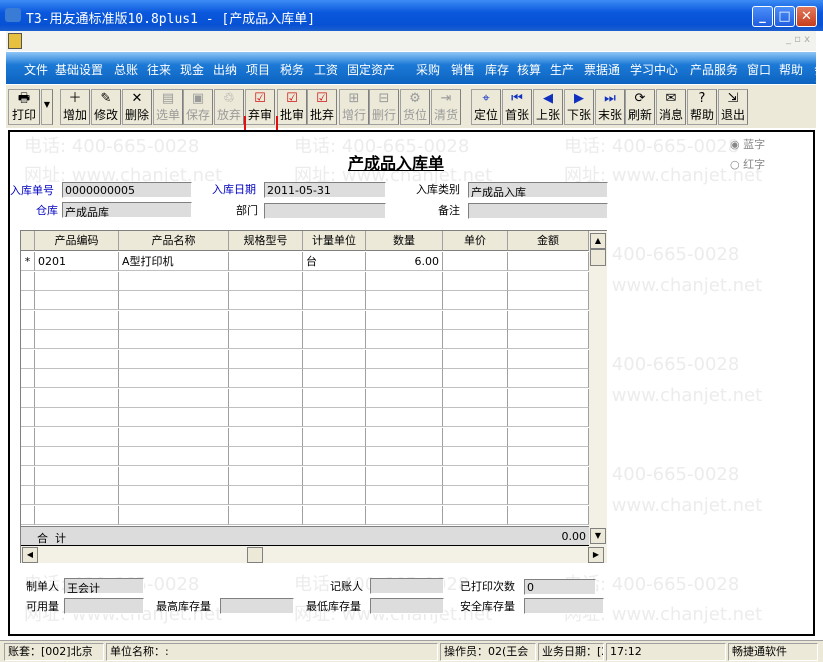  I want to click on toolbar-button-22: ? 帮助, so click(702, 107).